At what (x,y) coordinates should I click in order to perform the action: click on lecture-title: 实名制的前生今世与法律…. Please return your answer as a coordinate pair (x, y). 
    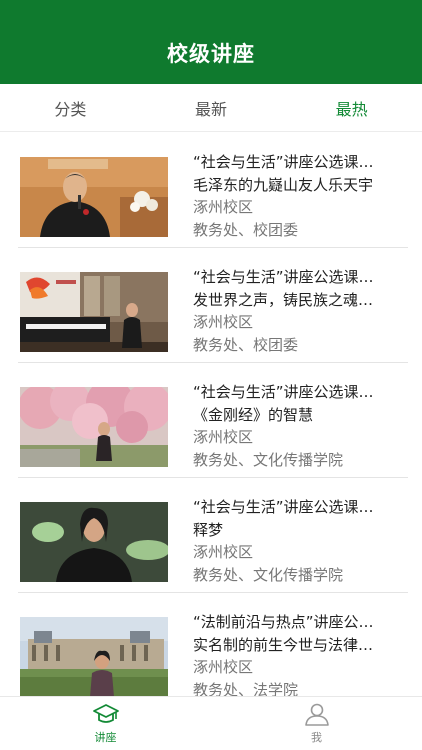
    Looking at the image, I should click on (283, 644).